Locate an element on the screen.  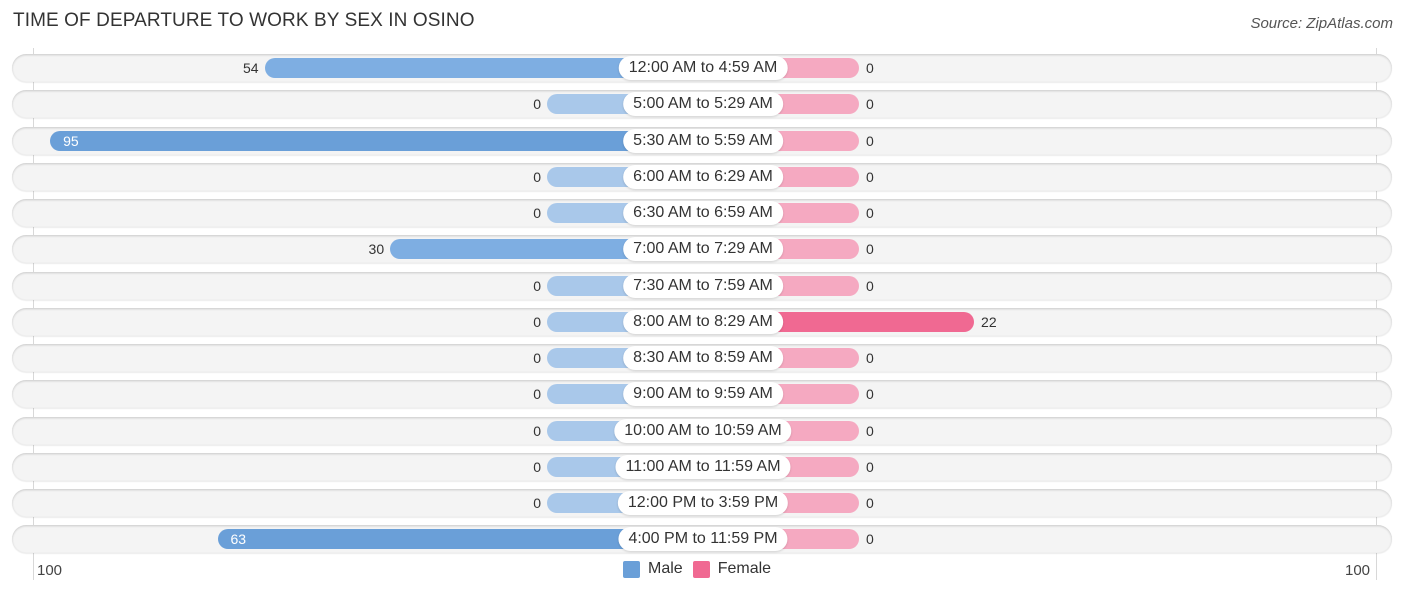
legend-label-male: Male is located at coordinates (665, 568).